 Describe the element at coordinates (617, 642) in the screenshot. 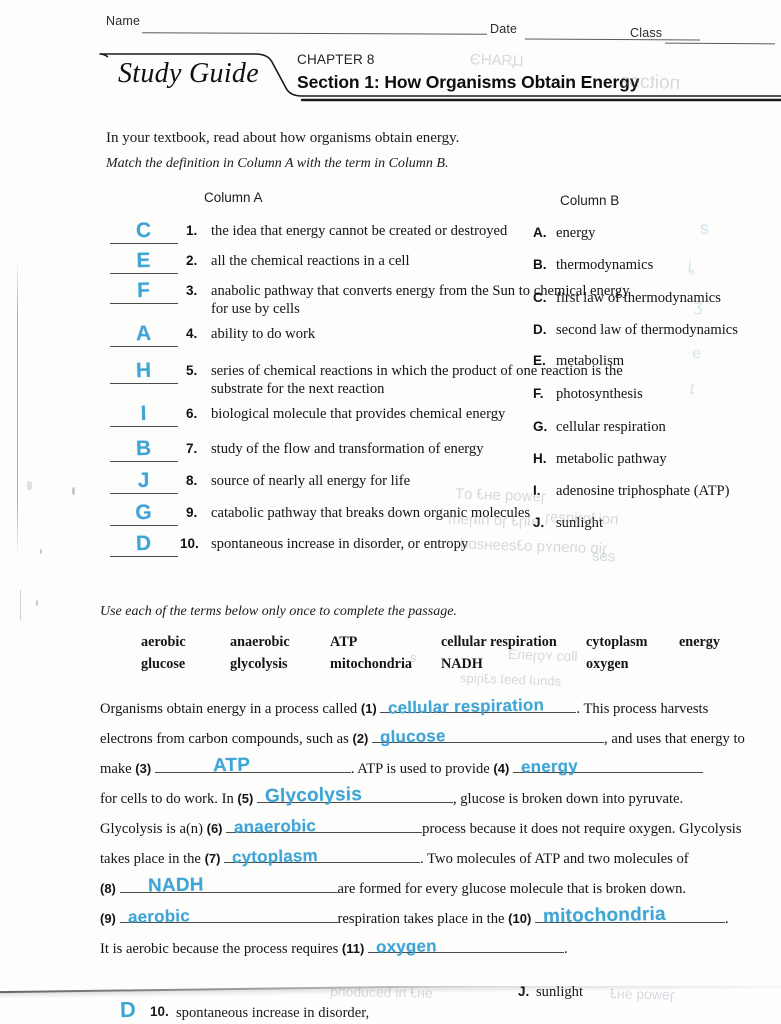

I see `word-bank-term: cytoplasm` at that location.